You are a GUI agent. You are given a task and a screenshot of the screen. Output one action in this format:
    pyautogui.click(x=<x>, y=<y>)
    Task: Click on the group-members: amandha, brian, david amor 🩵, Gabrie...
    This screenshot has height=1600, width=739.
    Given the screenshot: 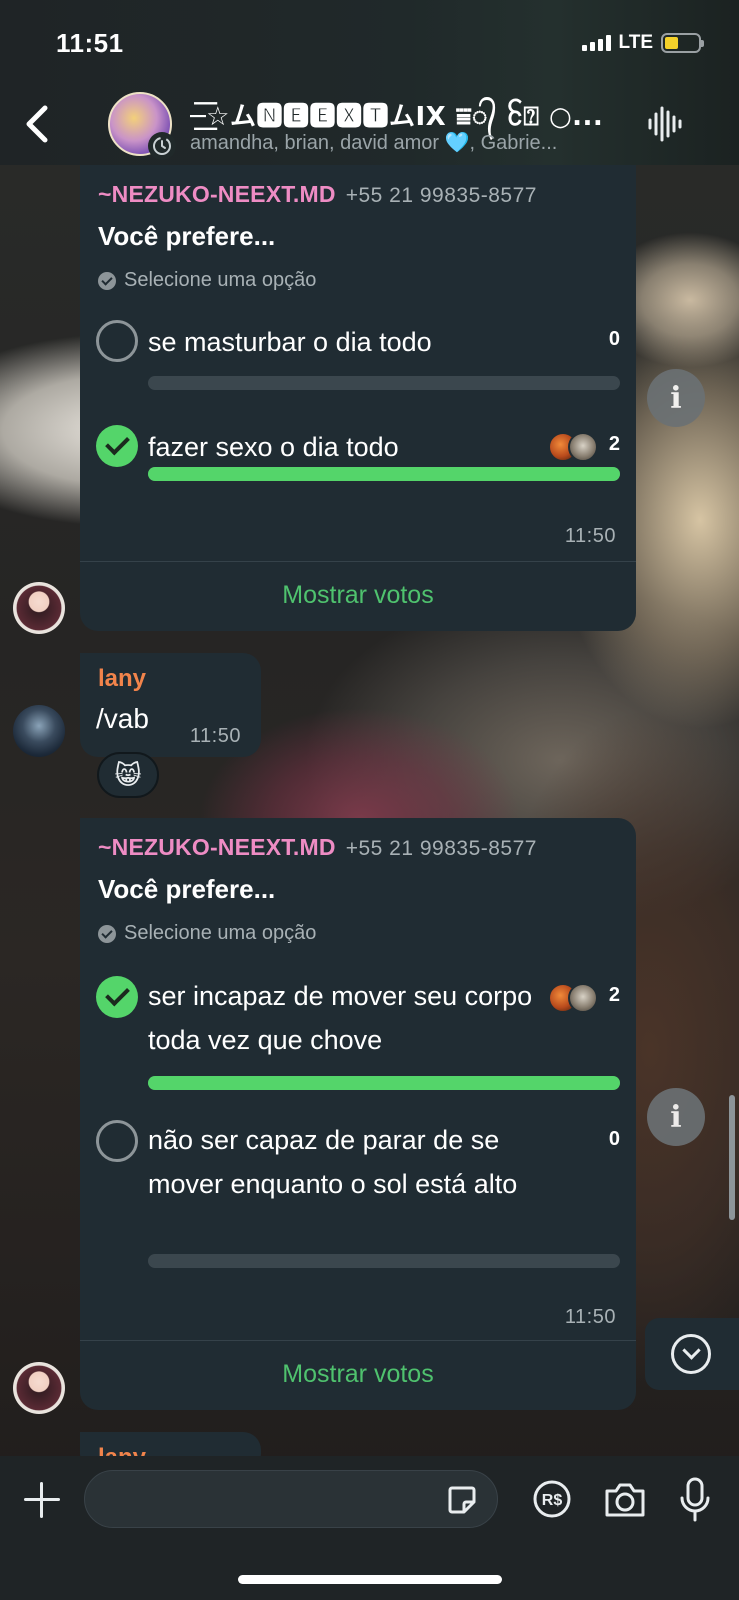 What is the action you would take?
    pyautogui.click(x=405, y=142)
    